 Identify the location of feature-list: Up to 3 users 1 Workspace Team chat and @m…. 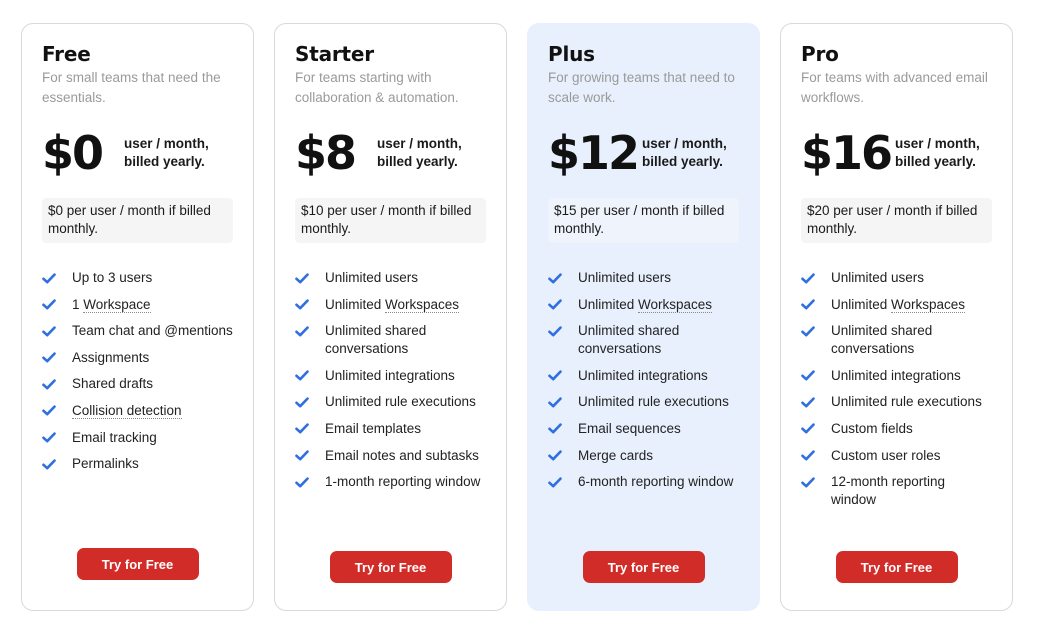
(137, 371).